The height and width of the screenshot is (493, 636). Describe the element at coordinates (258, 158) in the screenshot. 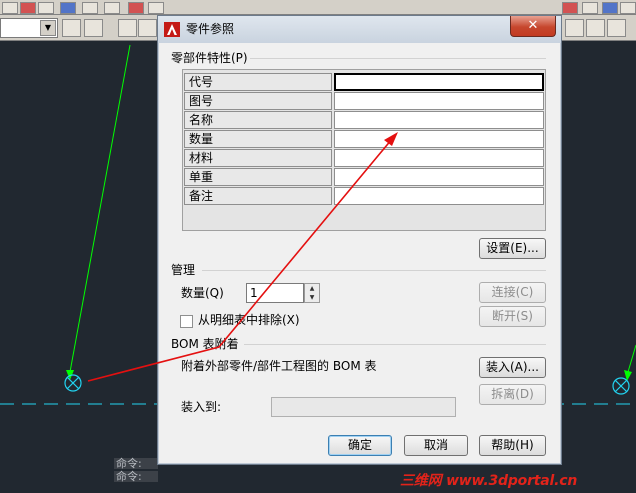

I see `property-name: 材料` at that location.